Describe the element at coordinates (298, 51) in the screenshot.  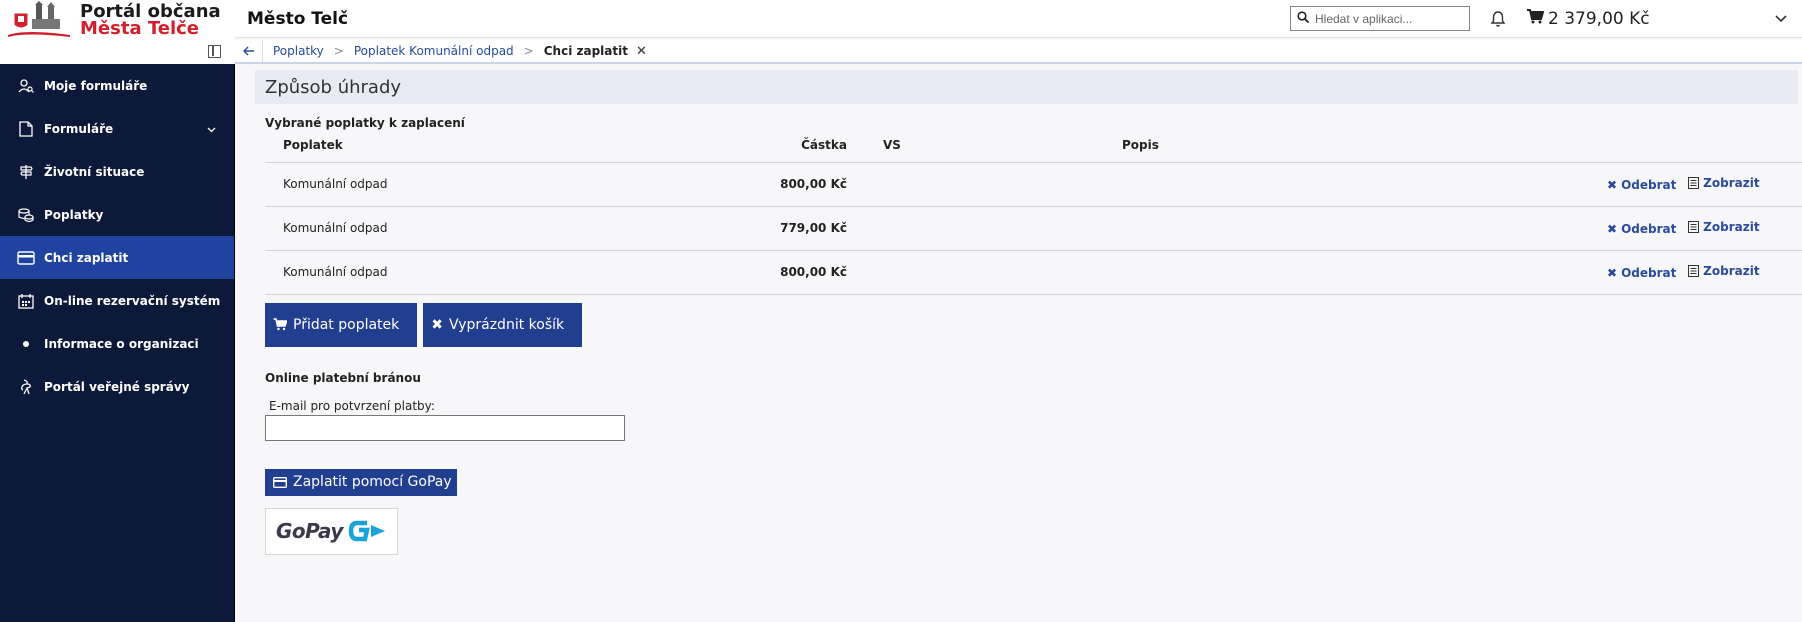
I see `breadcrumb-link-poplatky: Poplatky` at that location.